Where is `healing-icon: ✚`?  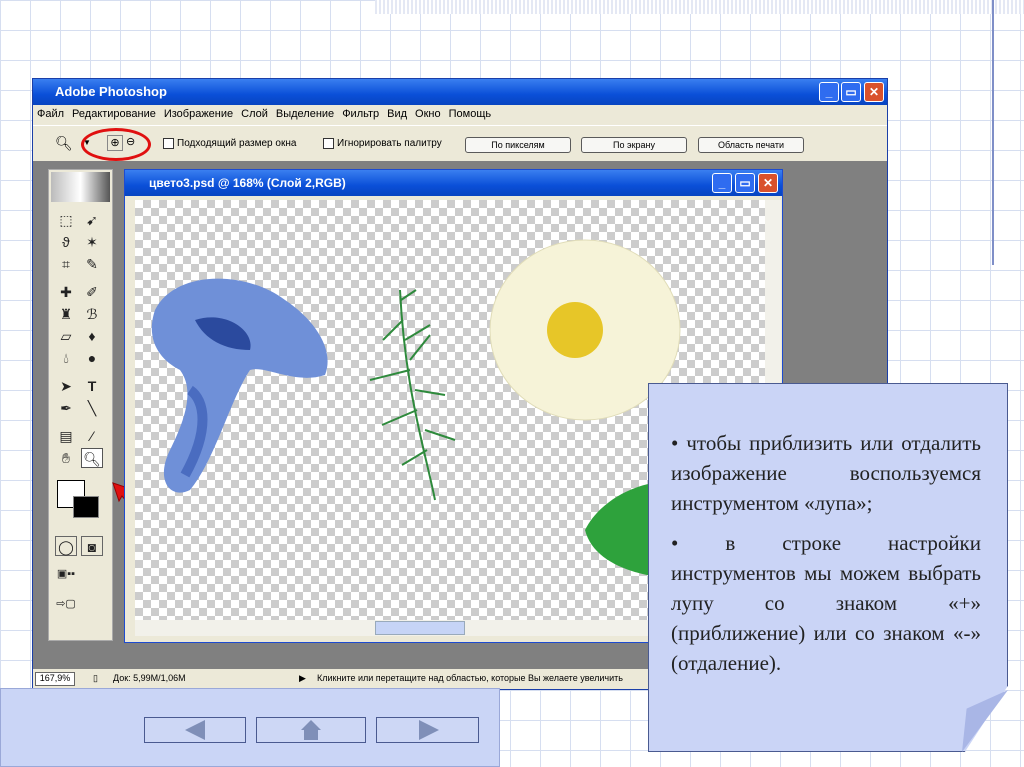
healing-icon: ✚ is located at coordinates (66, 292).